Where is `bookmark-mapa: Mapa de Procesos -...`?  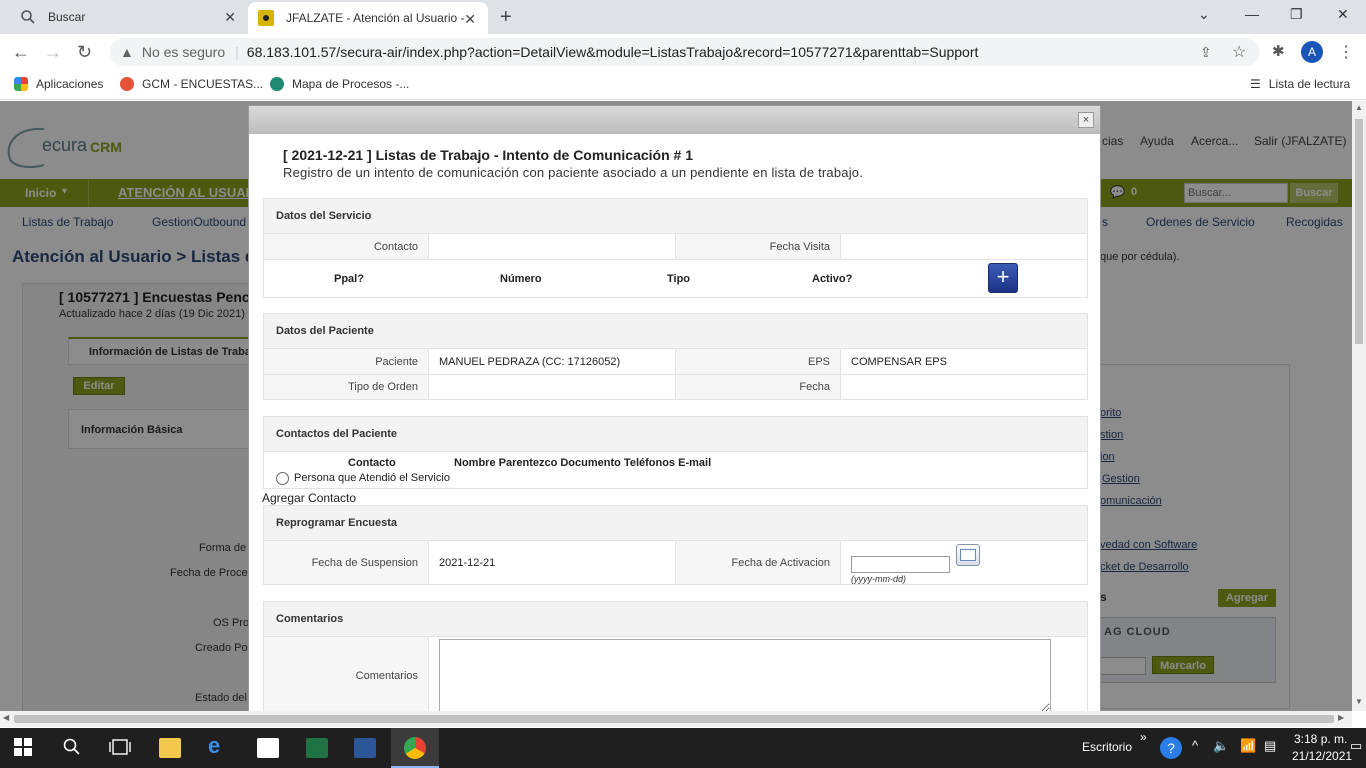 bookmark-mapa: Mapa de Procesos -... is located at coordinates (339, 84).